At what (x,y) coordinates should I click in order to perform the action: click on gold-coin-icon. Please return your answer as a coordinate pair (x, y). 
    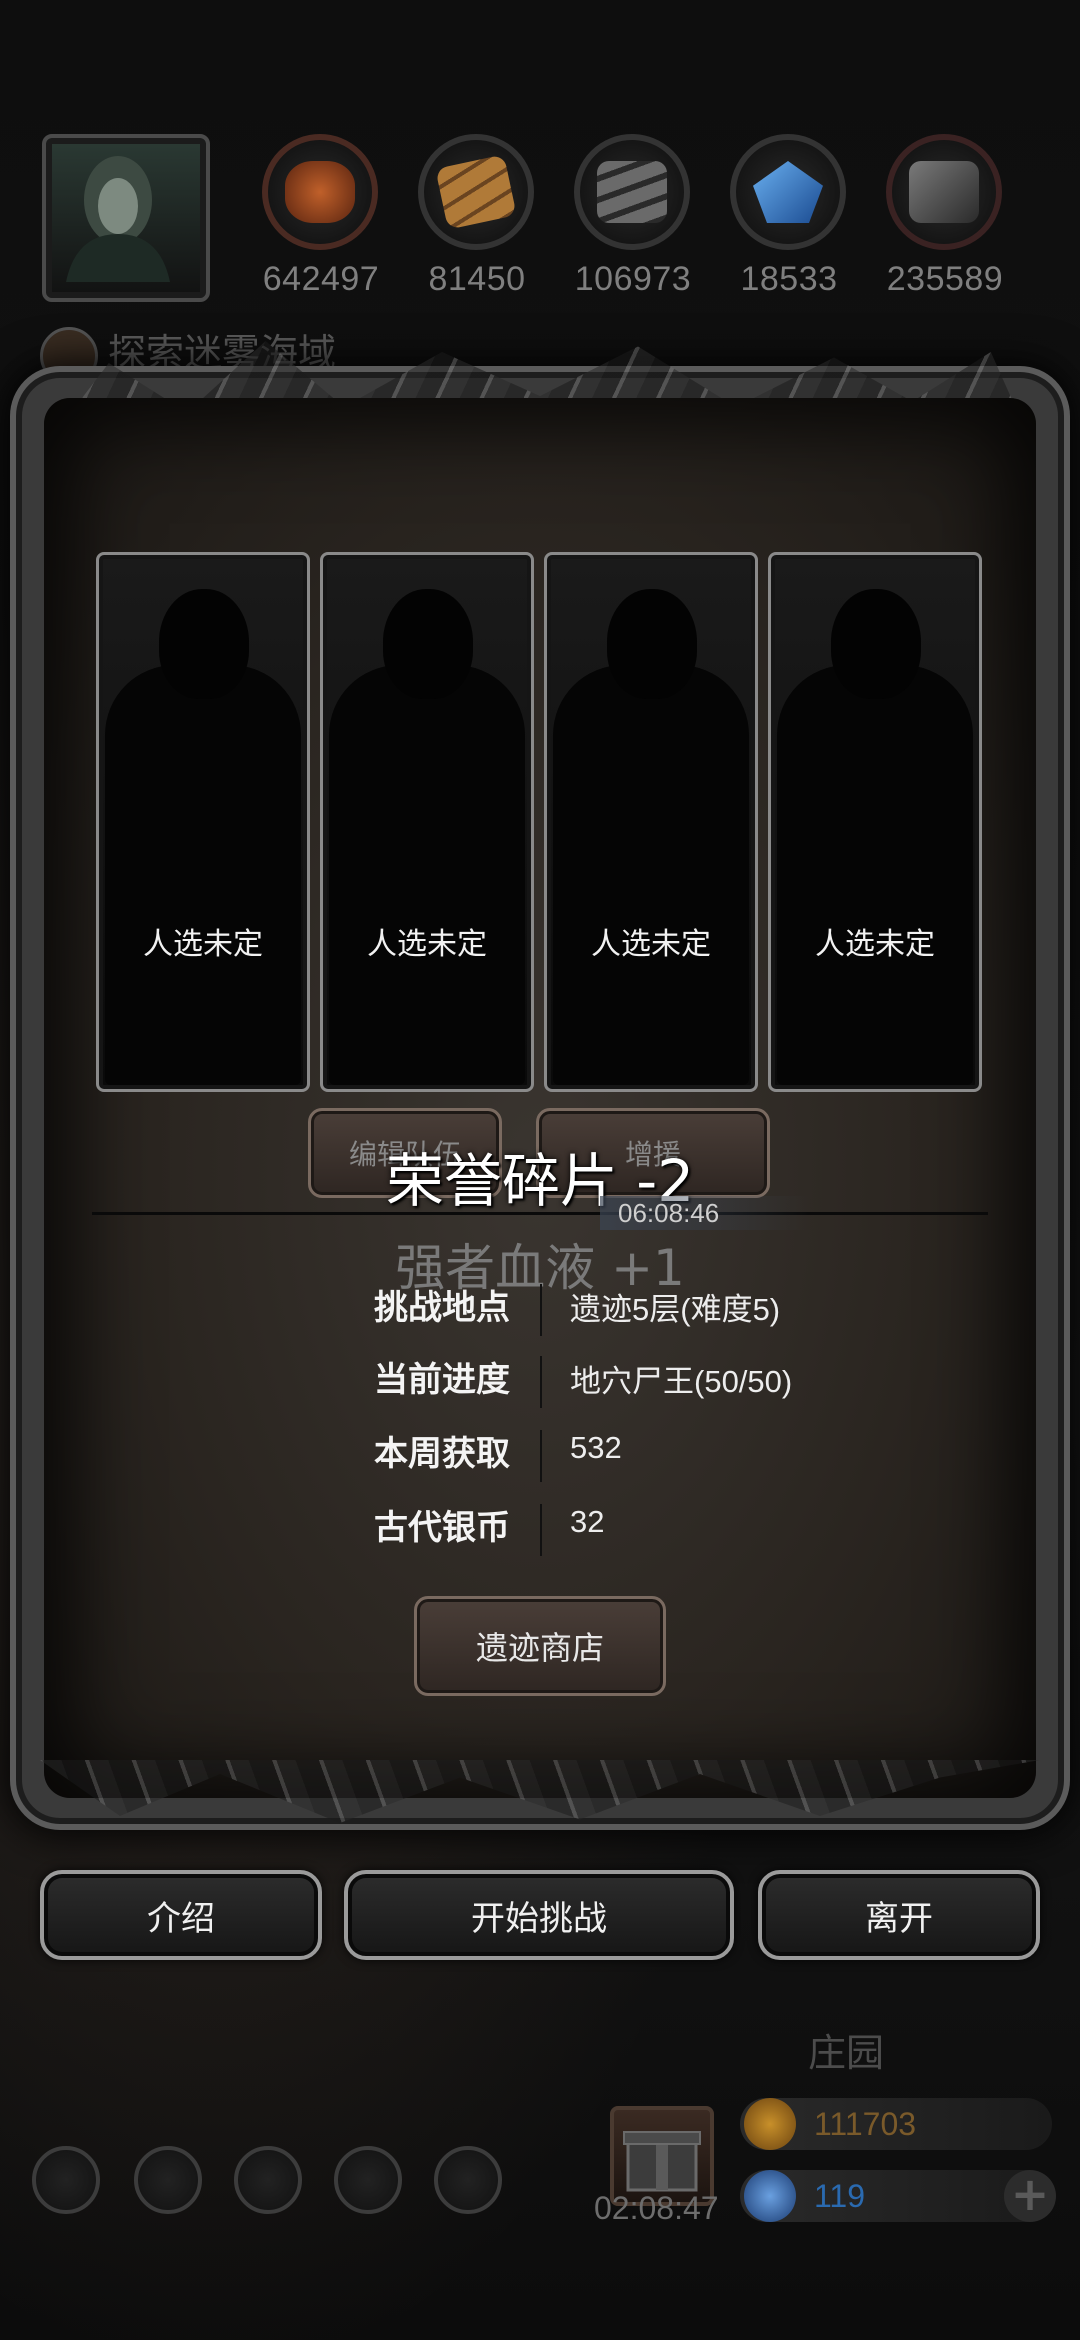
    Looking at the image, I should click on (770, 2124).